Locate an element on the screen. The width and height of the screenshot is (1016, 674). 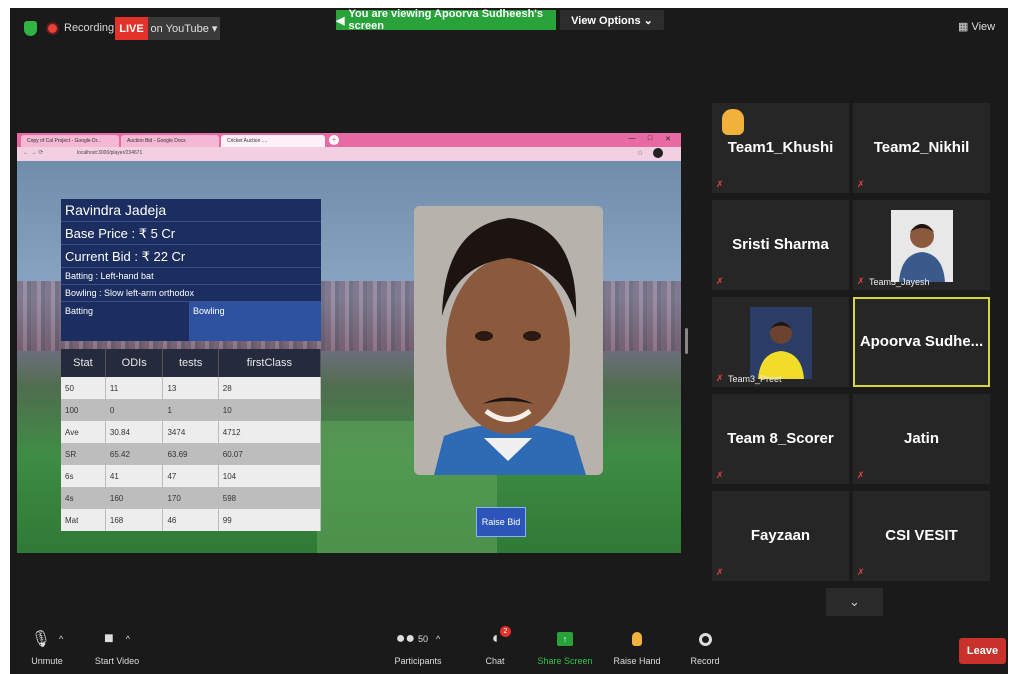
participant-tile: ✗ Team3_Preet is located at coordinates (780, 342).